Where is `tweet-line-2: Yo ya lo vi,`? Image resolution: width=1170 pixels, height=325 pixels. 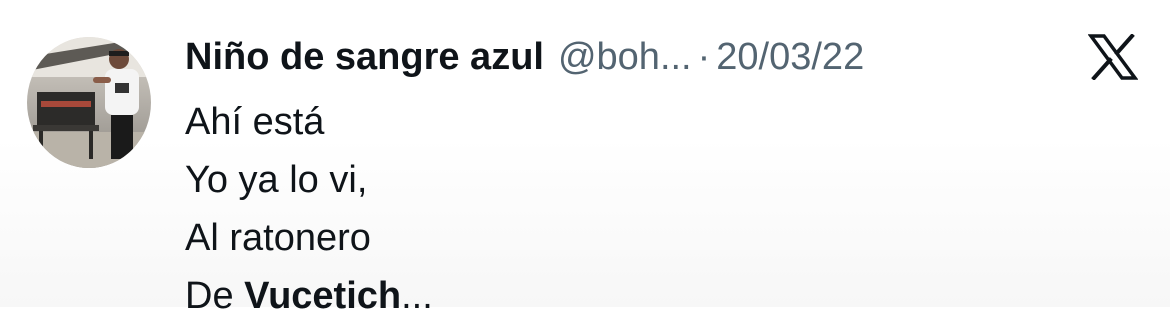
tweet-line-2: Yo ya lo vi, is located at coordinates (276, 180).